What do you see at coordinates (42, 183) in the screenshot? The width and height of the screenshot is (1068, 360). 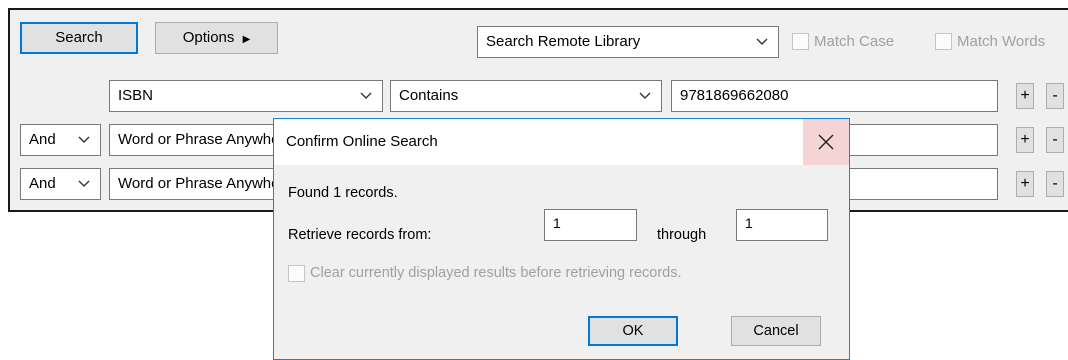 I see `connector-select-row3-value: And` at bounding box center [42, 183].